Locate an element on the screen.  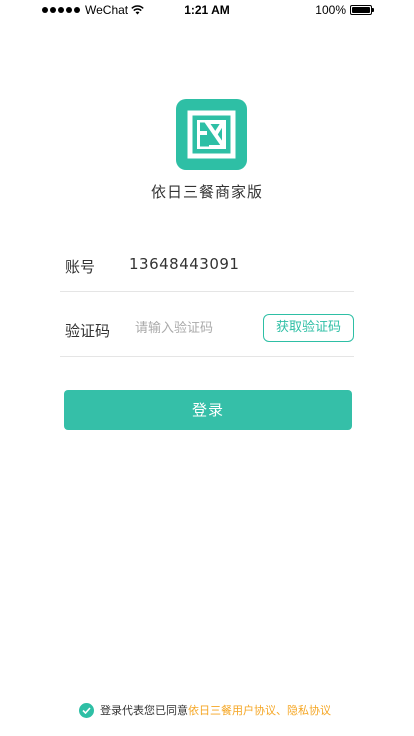
agreement-text: 登录代表您已同意 is located at coordinates (144, 710).